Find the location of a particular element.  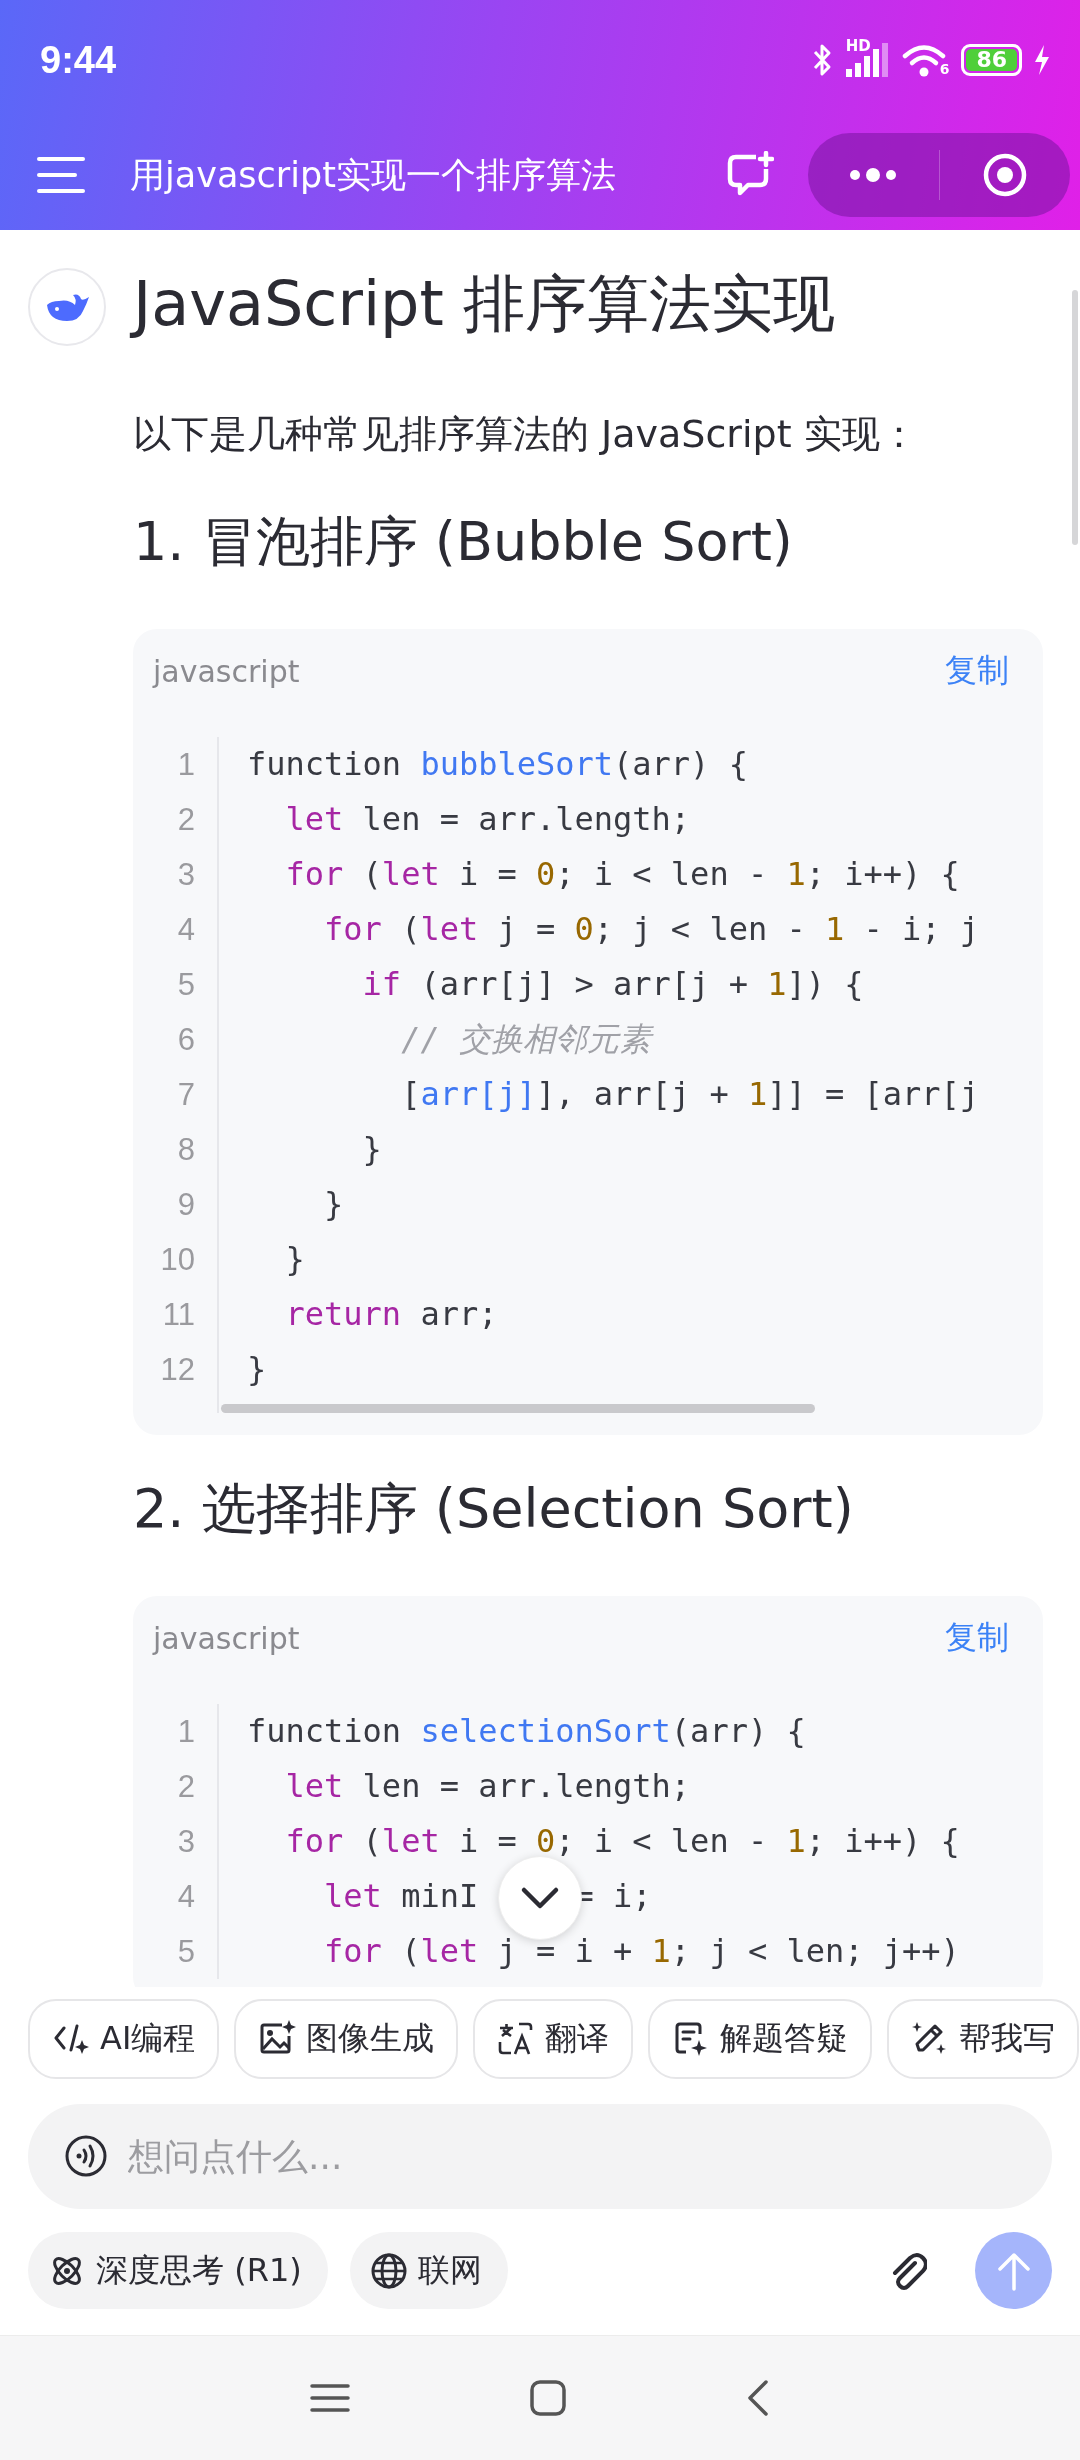

wifi-version-label: 6 is located at coordinates (944, 69).